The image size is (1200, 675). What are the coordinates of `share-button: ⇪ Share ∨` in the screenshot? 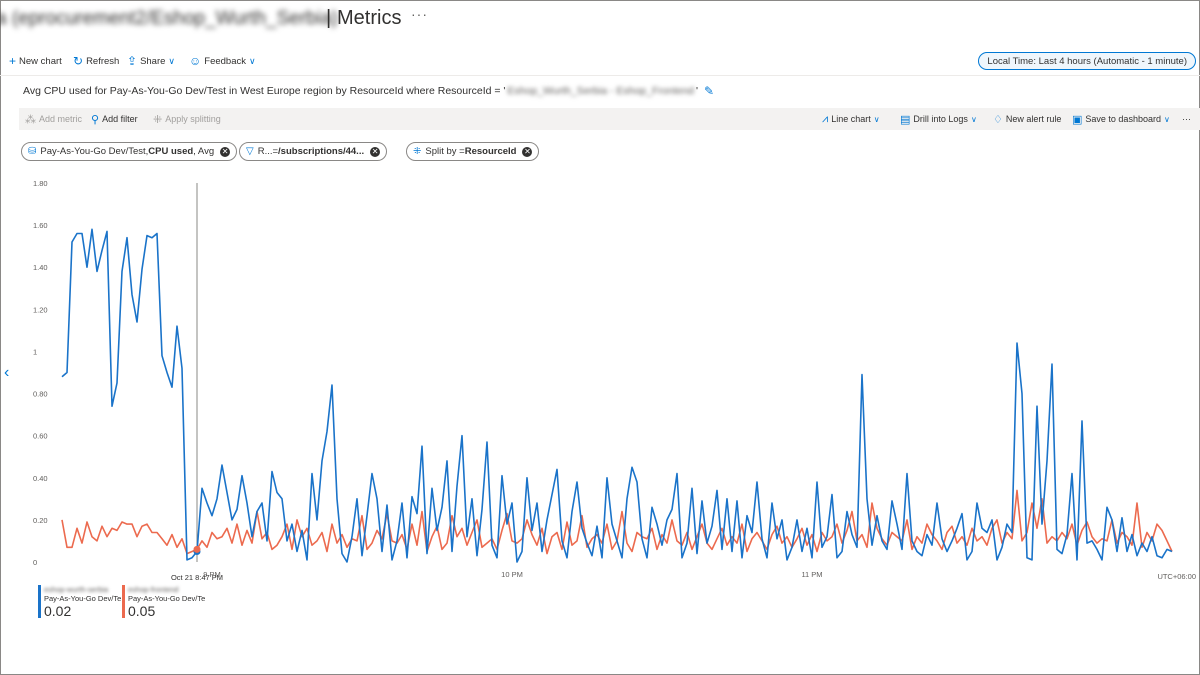 It's located at (151, 61).